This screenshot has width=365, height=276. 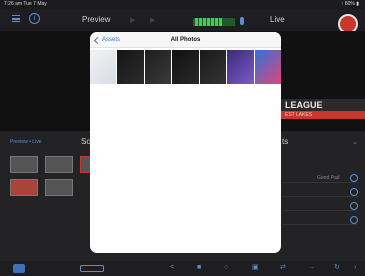 I want to click on cut-icon: ▶, so click(x=152, y=20).